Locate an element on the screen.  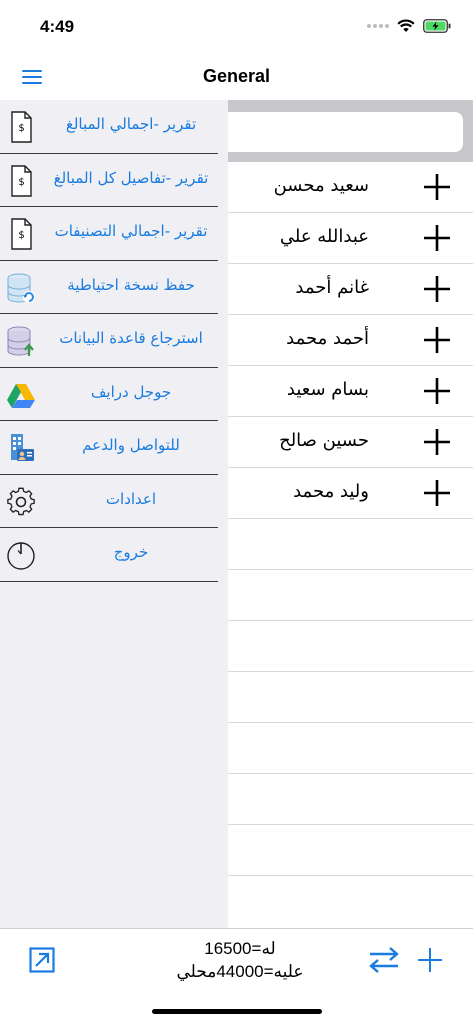
gear-icon is located at coordinates (21, 501).